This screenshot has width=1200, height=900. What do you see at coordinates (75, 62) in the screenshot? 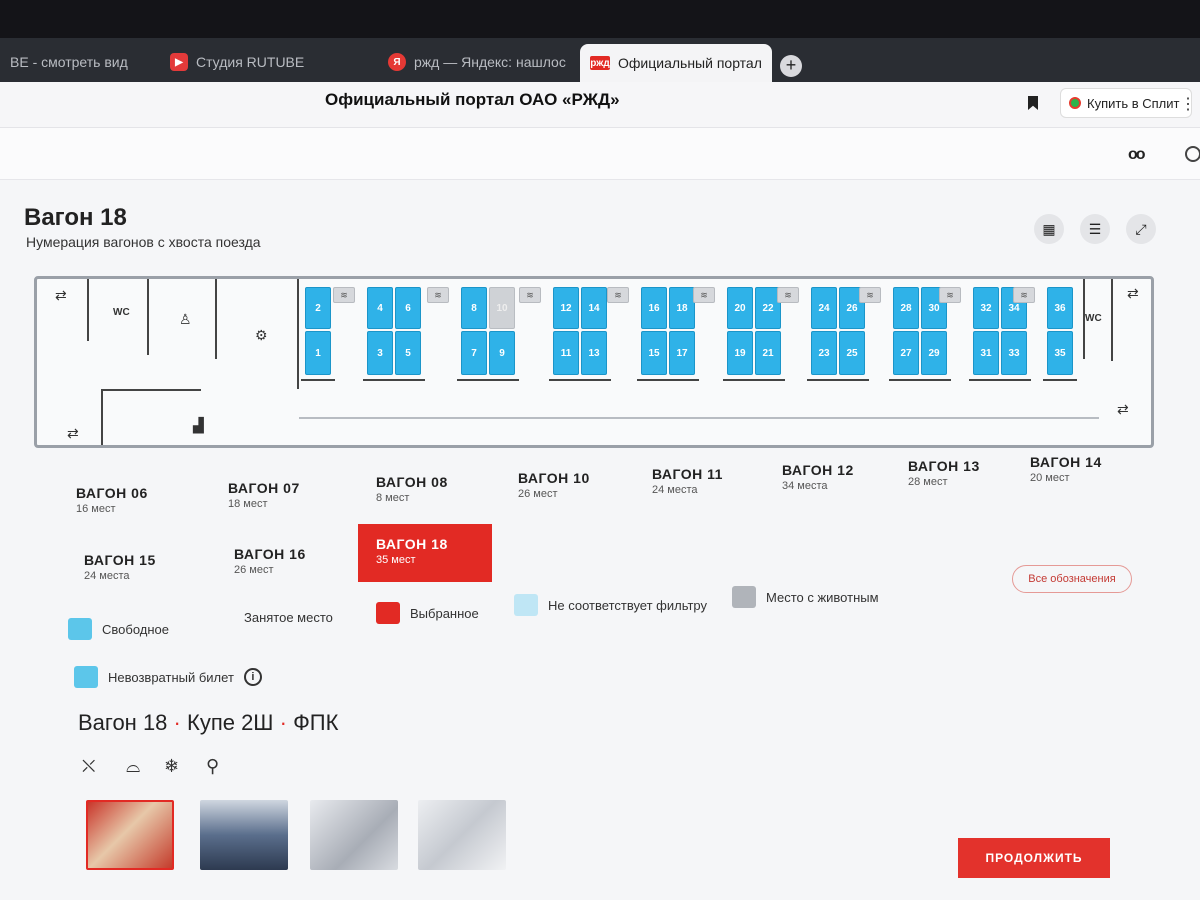
I see `tab-rutube-video: BE - смотреть вид` at bounding box center [75, 62].